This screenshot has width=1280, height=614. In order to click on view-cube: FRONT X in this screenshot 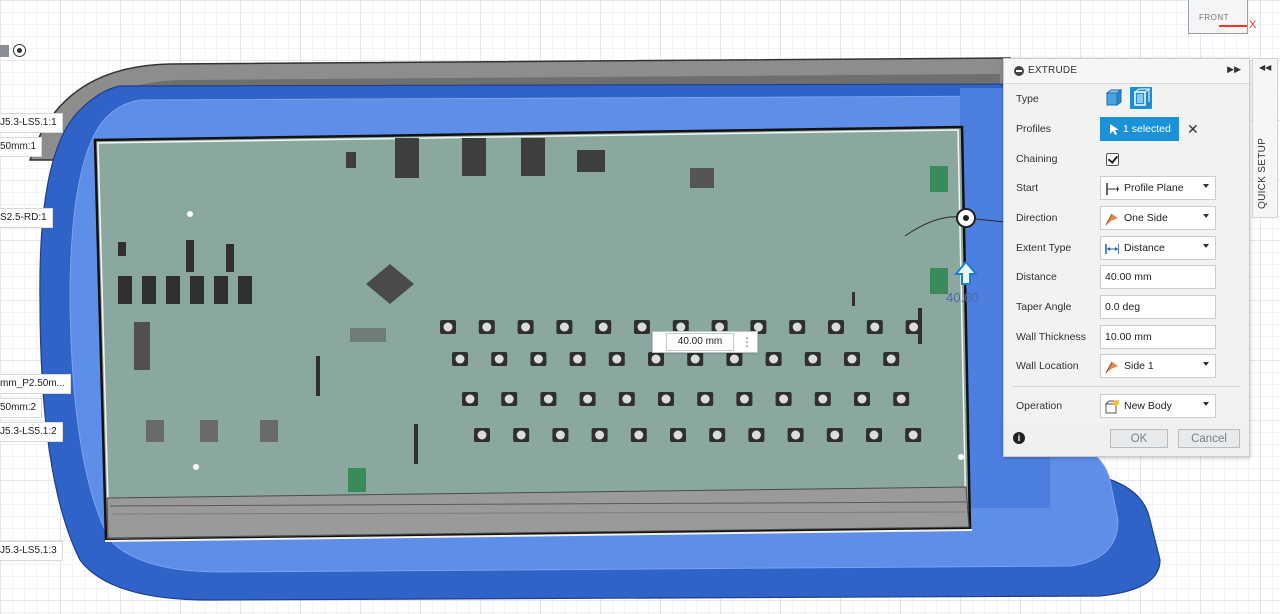, I will do `click(1222, 17)`.